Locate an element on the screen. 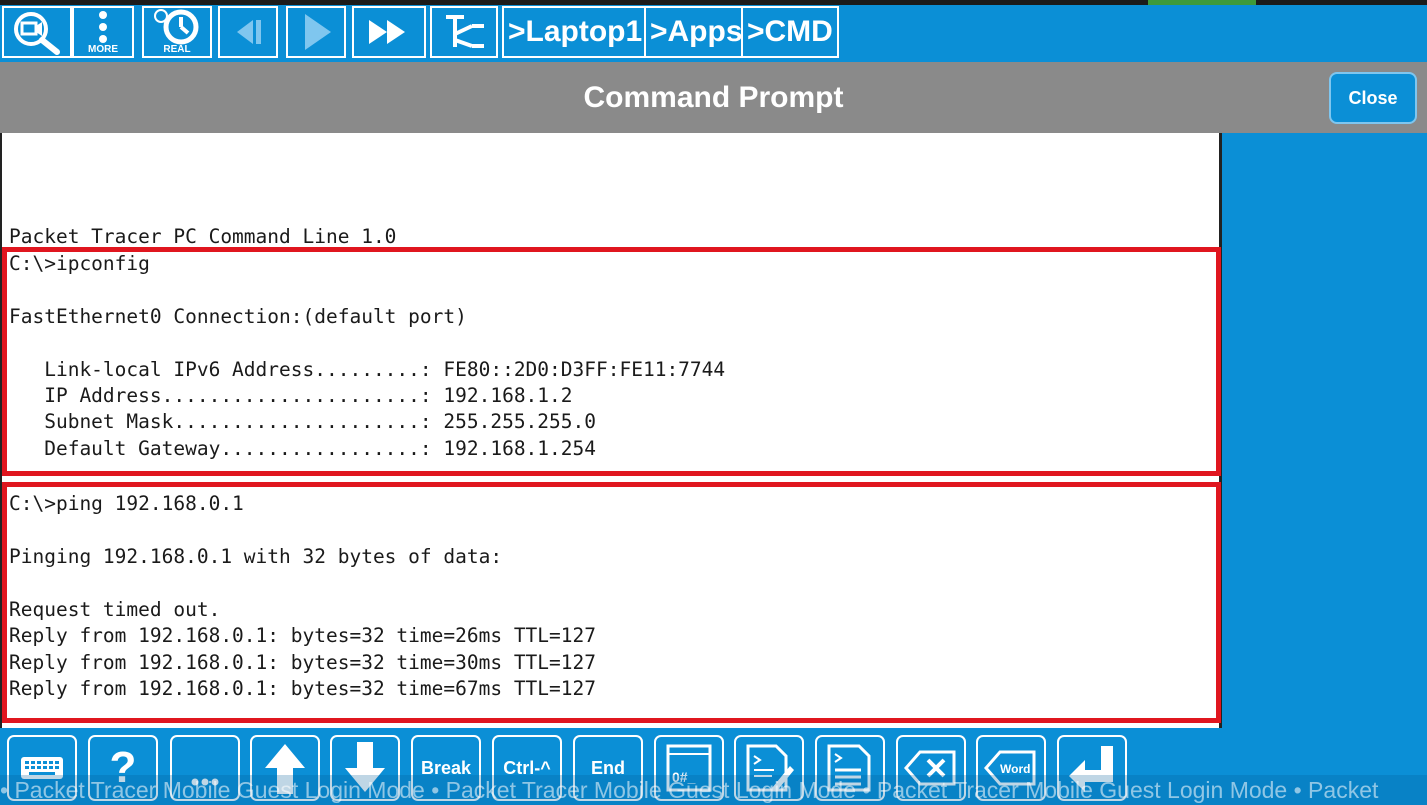 Image resolution: width=1427 pixels, height=805 pixels. clock-icon is located at coordinates (176, 27).